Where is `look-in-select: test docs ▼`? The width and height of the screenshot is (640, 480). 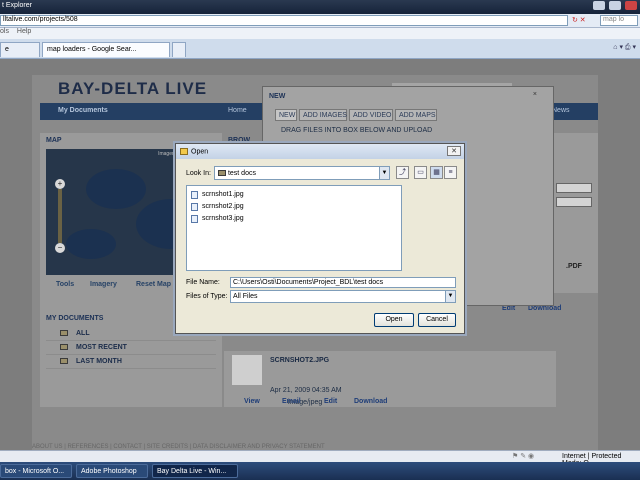
look-in-select: test docs ▼ is located at coordinates (302, 173).